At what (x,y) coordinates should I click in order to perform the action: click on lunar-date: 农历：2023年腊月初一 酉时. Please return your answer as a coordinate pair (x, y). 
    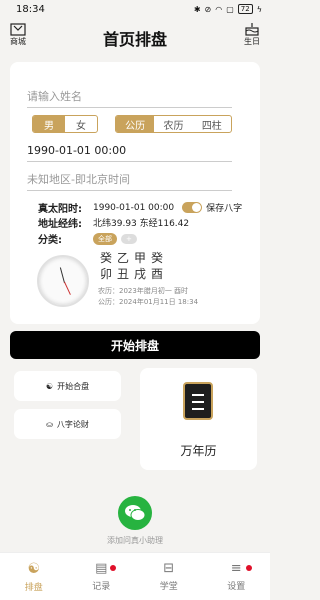
    Looking at the image, I should click on (143, 291).